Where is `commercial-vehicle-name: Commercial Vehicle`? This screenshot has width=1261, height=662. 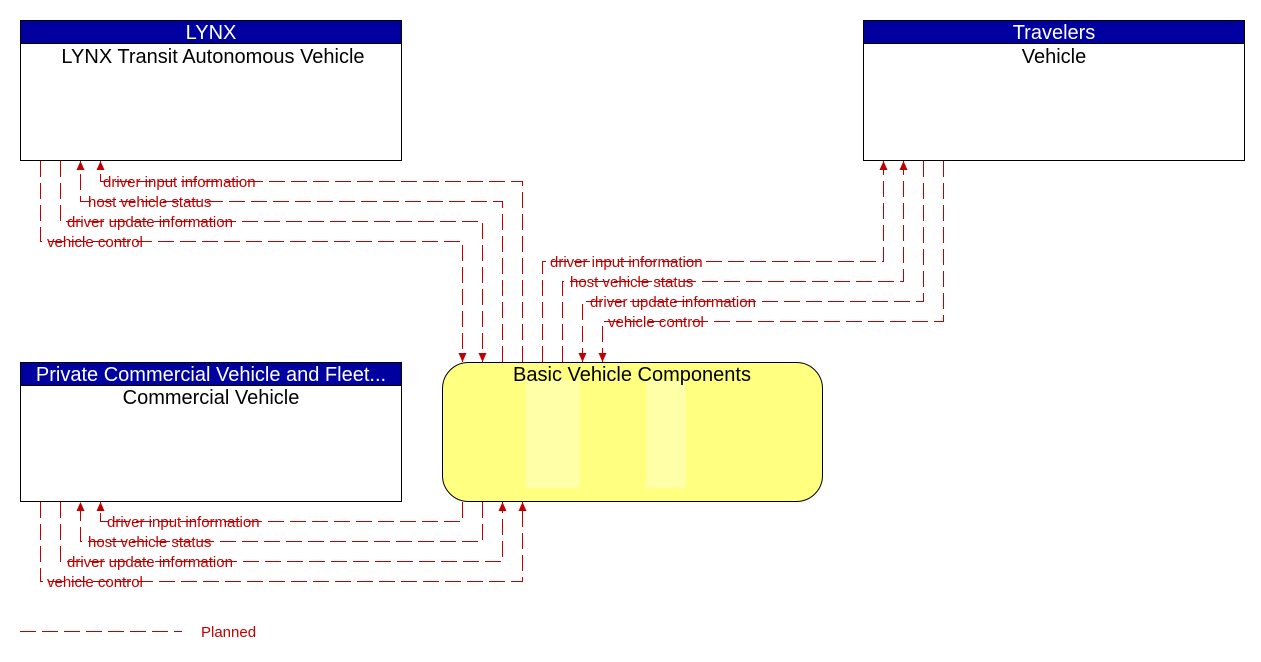
commercial-vehicle-name: Commercial Vehicle is located at coordinates (211, 398).